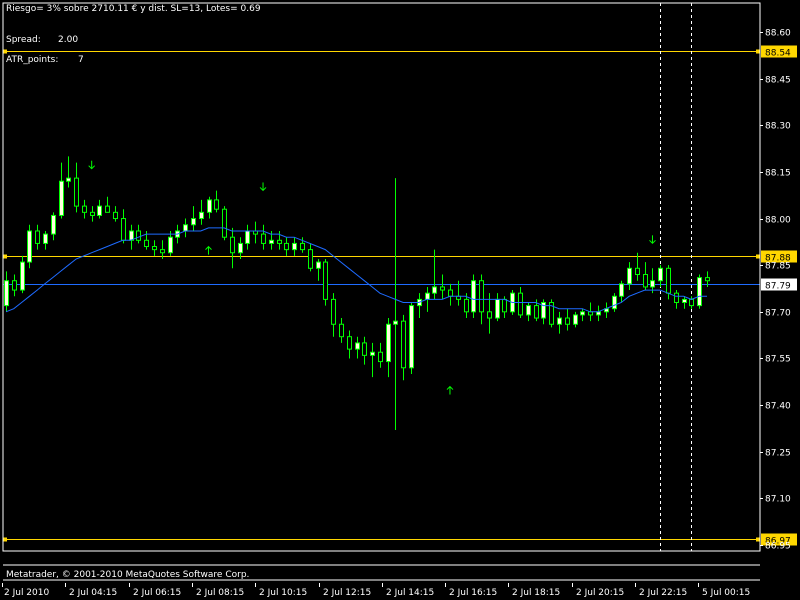  What do you see at coordinates (157, 593) in the screenshot?
I see `x-tick-label: 2 Jul 06:15` at bounding box center [157, 593].